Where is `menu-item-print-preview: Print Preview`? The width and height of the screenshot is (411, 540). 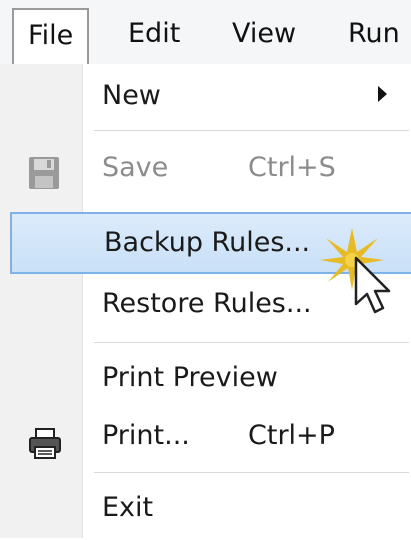 menu-item-print-preview: Print Preview is located at coordinates (208, 378).